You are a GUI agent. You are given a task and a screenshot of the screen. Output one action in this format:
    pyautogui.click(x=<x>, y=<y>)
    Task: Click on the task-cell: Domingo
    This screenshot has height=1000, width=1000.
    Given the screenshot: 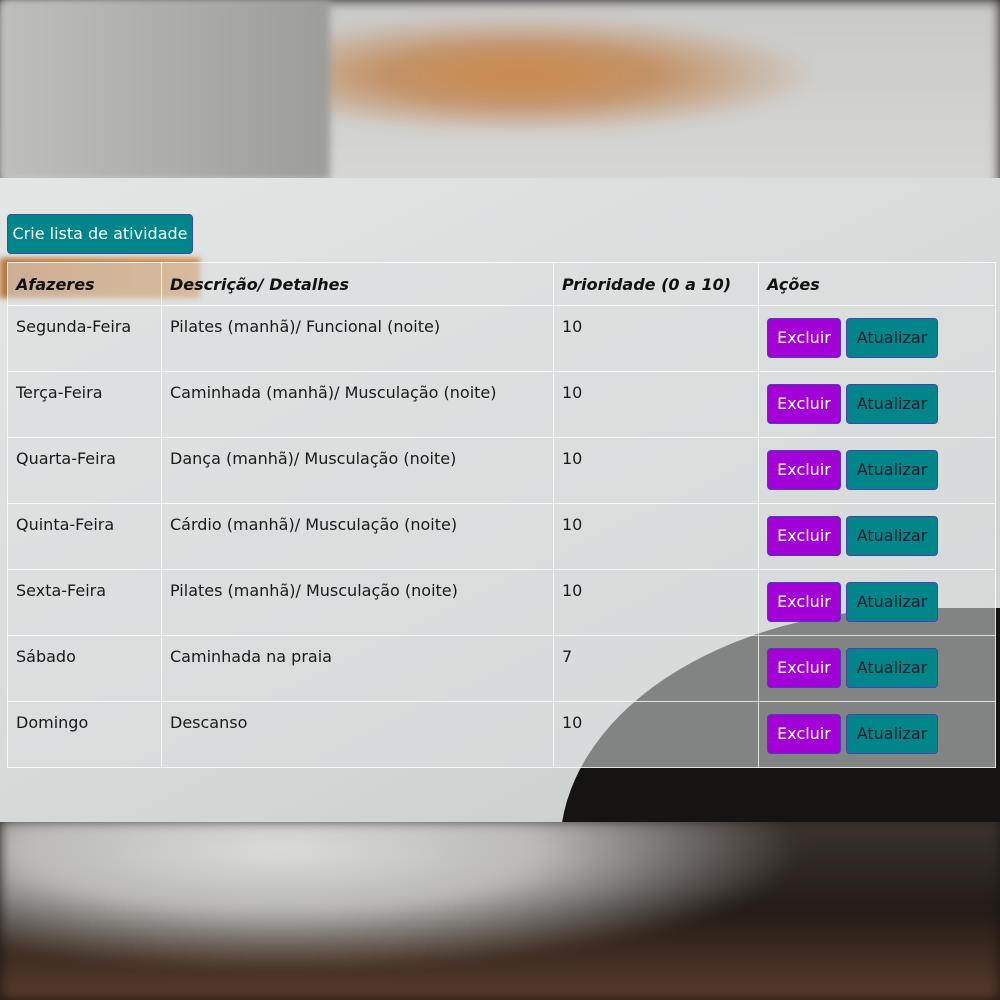 What is the action you would take?
    pyautogui.click(x=84, y=734)
    